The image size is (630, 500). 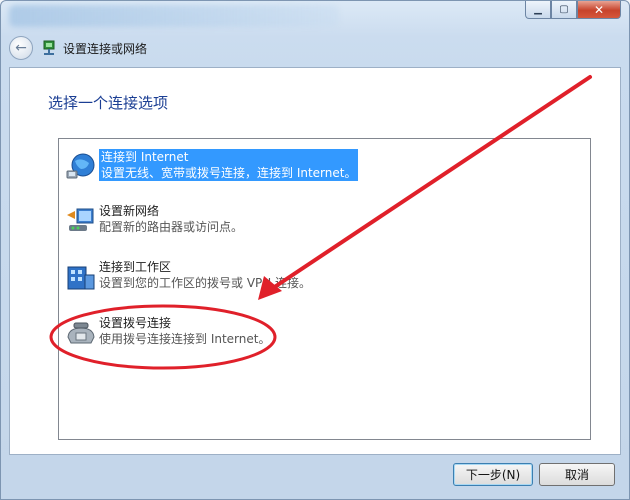 What do you see at coordinates (81, 167) in the screenshot?
I see `globe-network-icon` at bounding box center [81, 167].